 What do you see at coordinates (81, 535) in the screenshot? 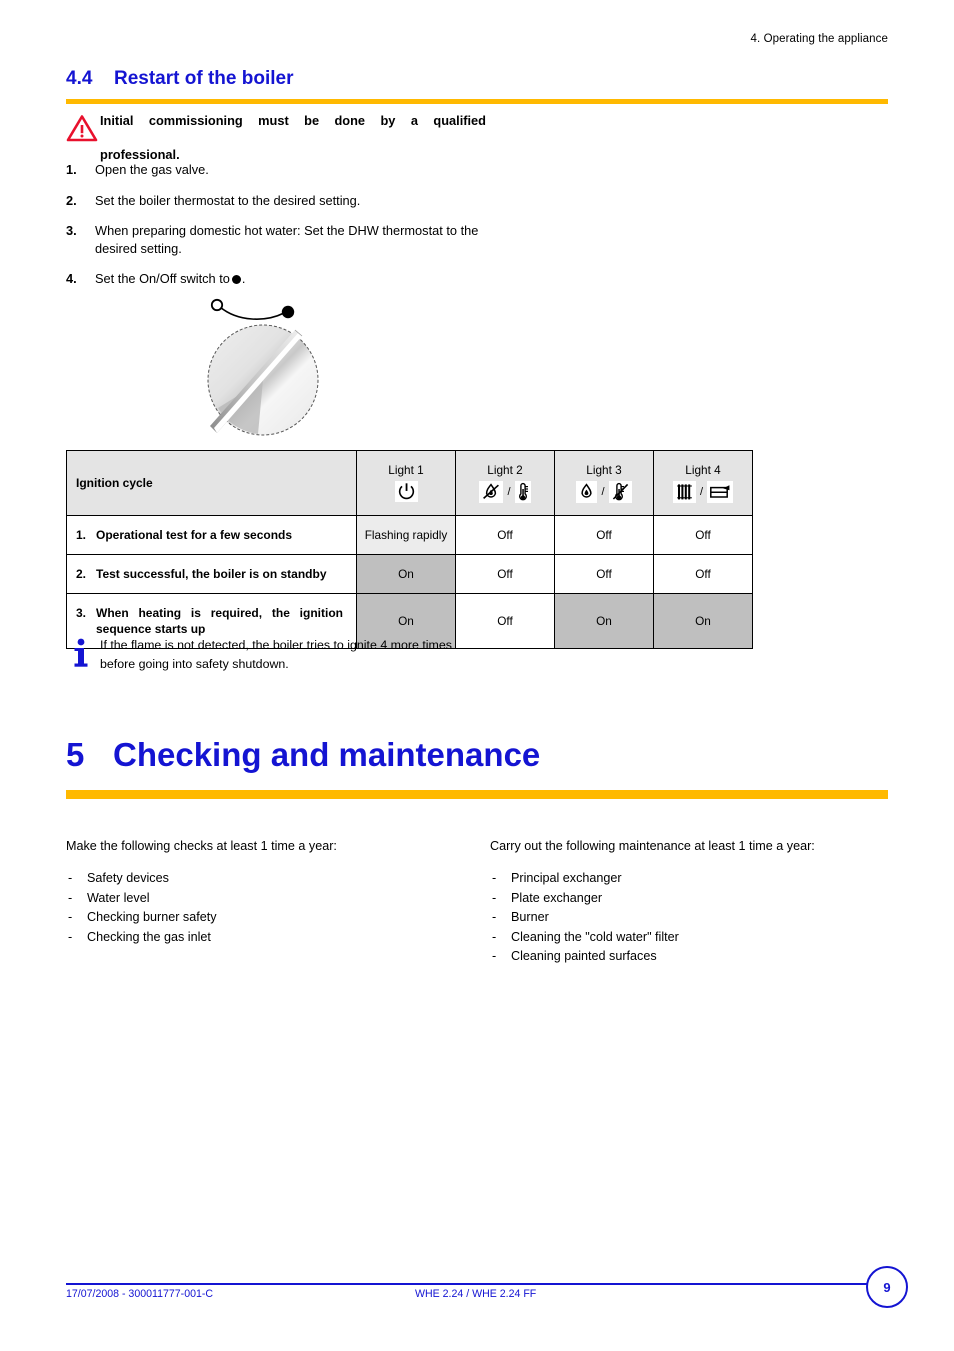
I see `row-index: 1.` at bounding box center [81, 535].